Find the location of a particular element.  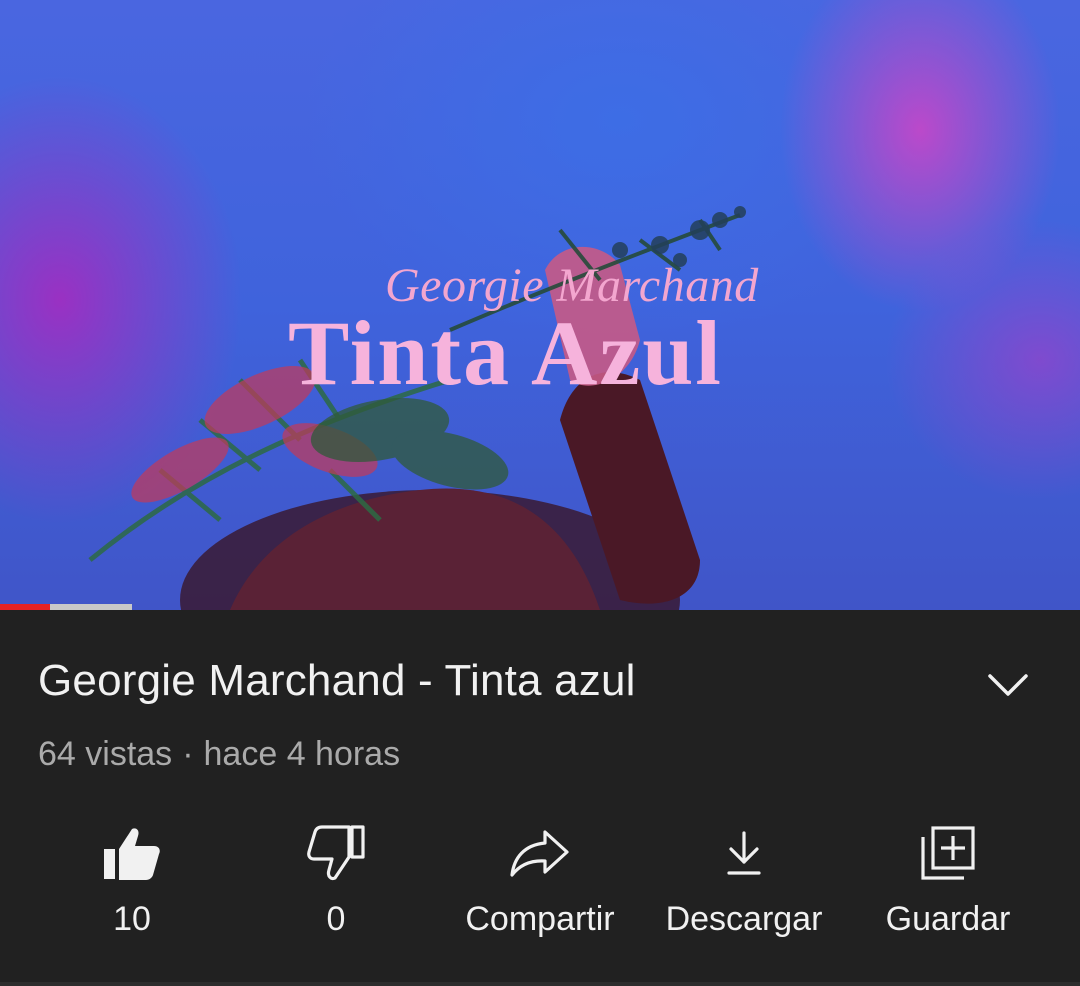

upload-age: hace 4 horas is located at coordinates (302, 754).